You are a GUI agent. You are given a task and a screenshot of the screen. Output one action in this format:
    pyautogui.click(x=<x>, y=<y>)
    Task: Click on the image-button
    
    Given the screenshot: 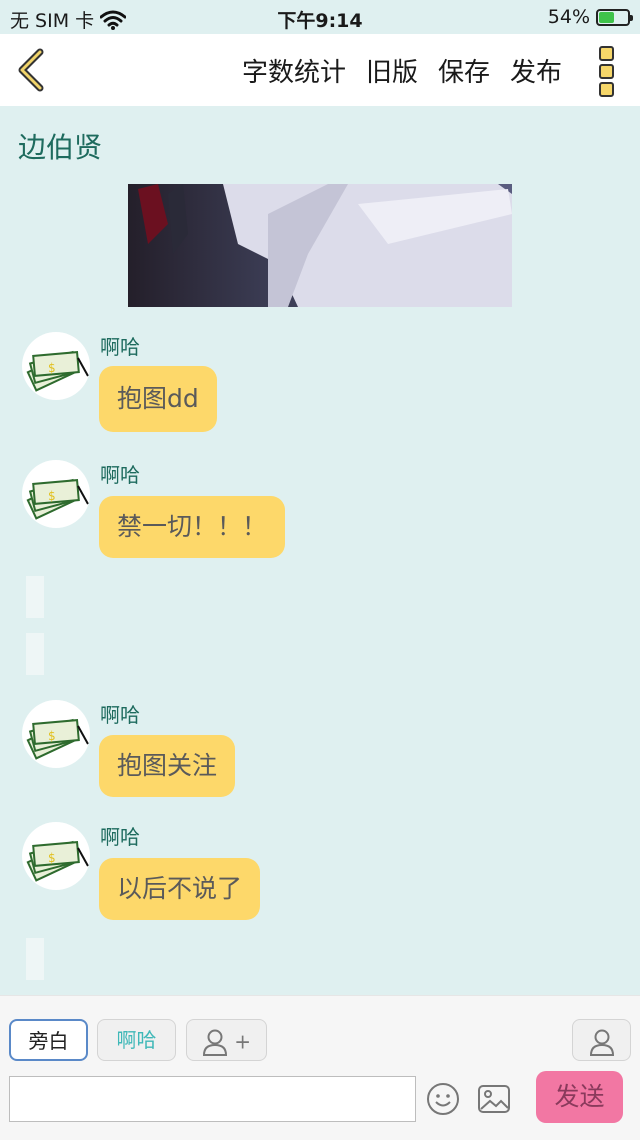 What is the action you would take?
    pyautogui.click(x=494, y=1101)
    